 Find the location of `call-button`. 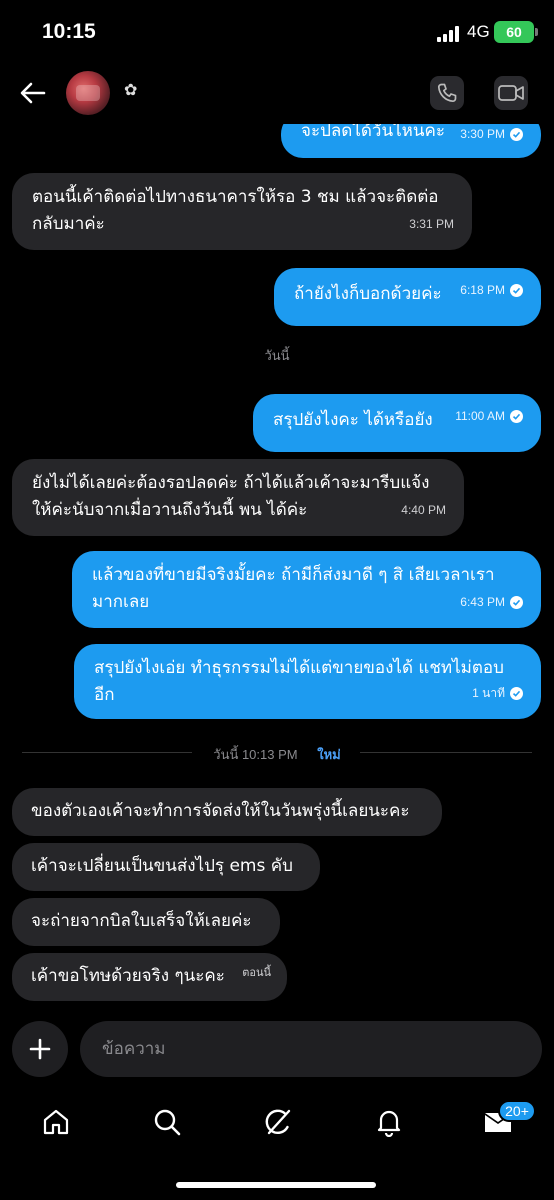

call-button is located at coordinates (447, 93).